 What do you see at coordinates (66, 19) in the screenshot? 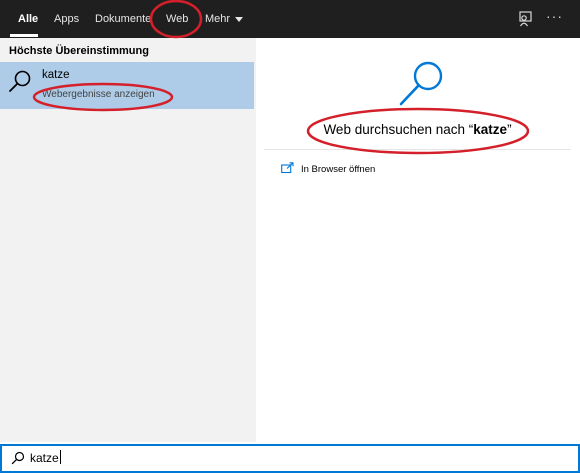
I see `tab-apps: Apps` at bounding box center [66, 19].